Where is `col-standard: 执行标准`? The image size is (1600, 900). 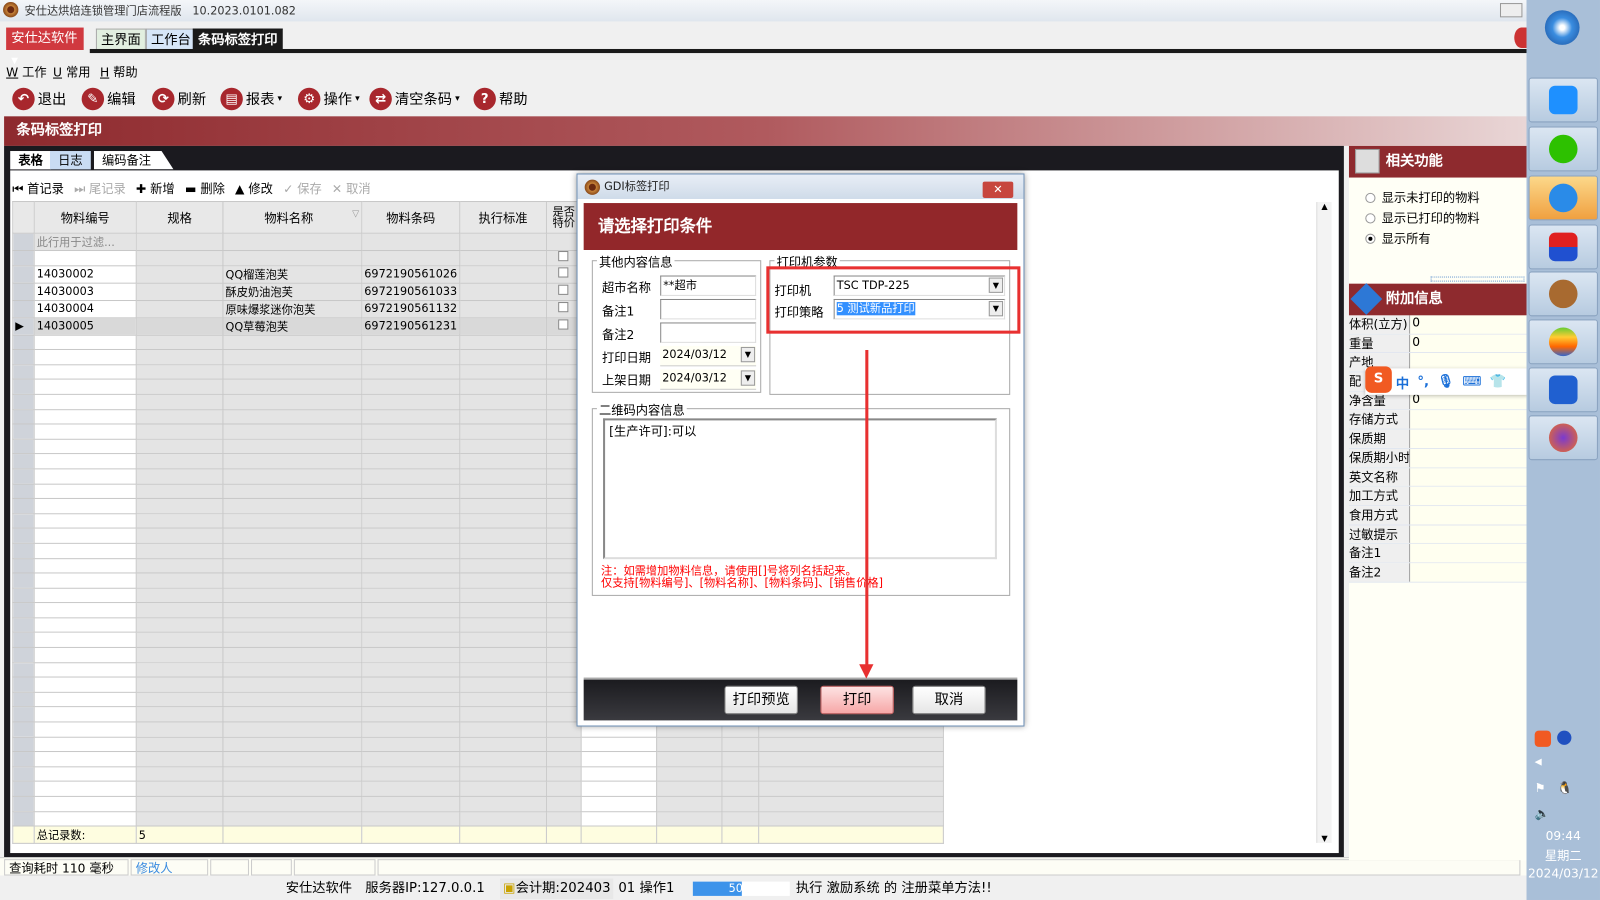
col-standard: 执行标准 is located at coordinates (503, 217).